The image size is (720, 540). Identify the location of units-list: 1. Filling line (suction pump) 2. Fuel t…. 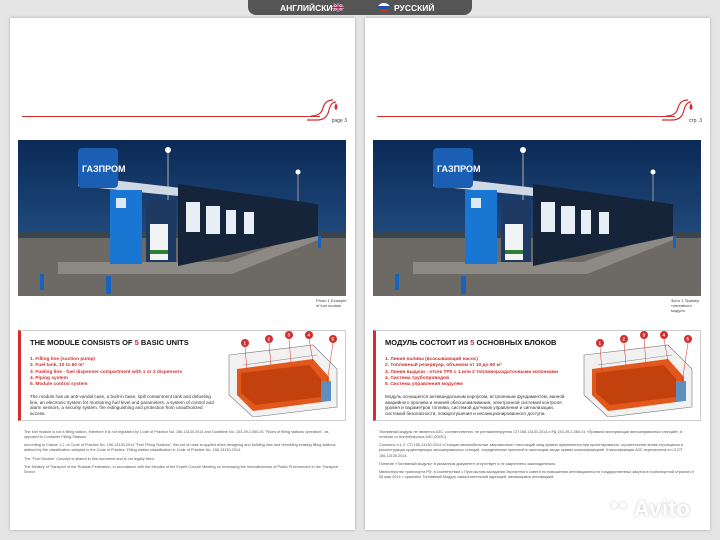
(106, 373).